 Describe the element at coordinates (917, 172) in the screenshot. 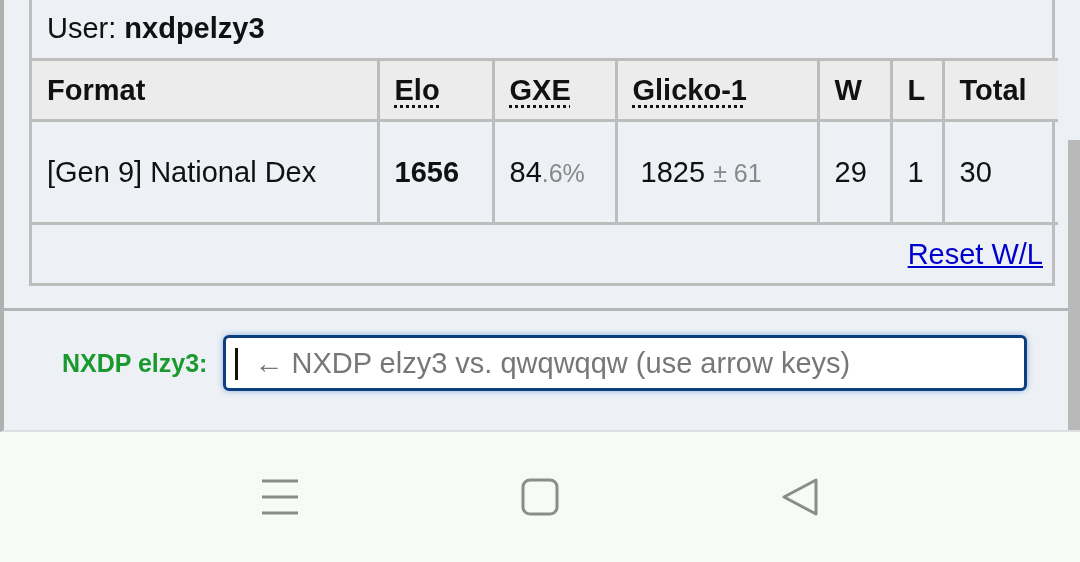

I see `table-cell: 1` at that location.